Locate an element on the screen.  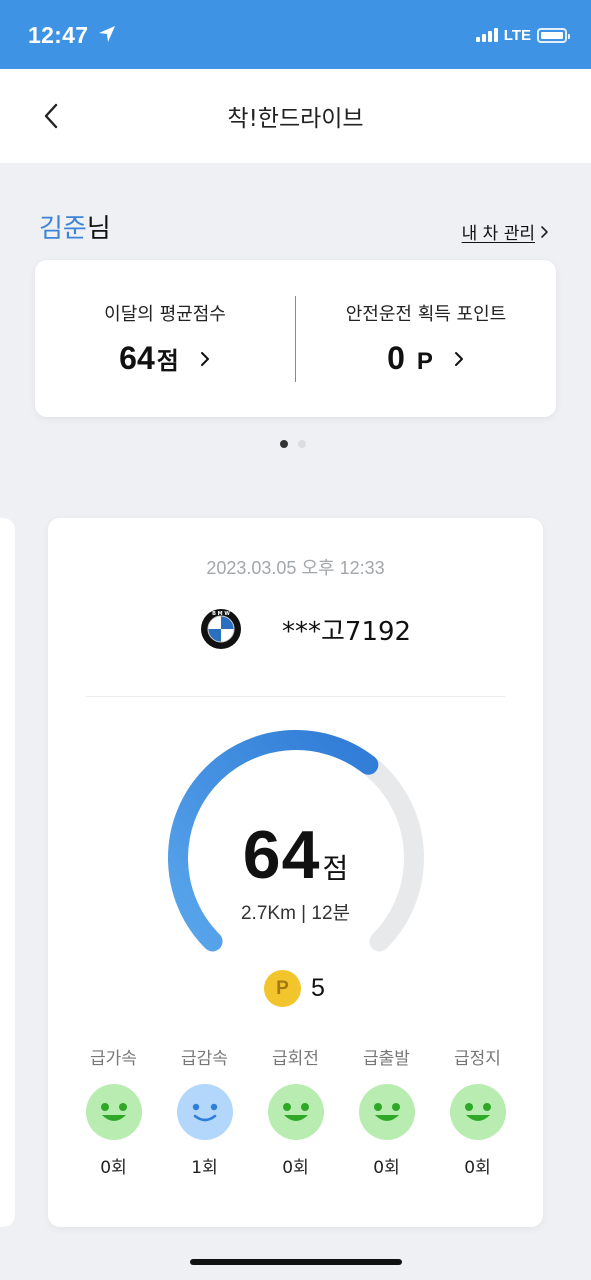
blue-smile-icon is located at coordinates (204, 1112).